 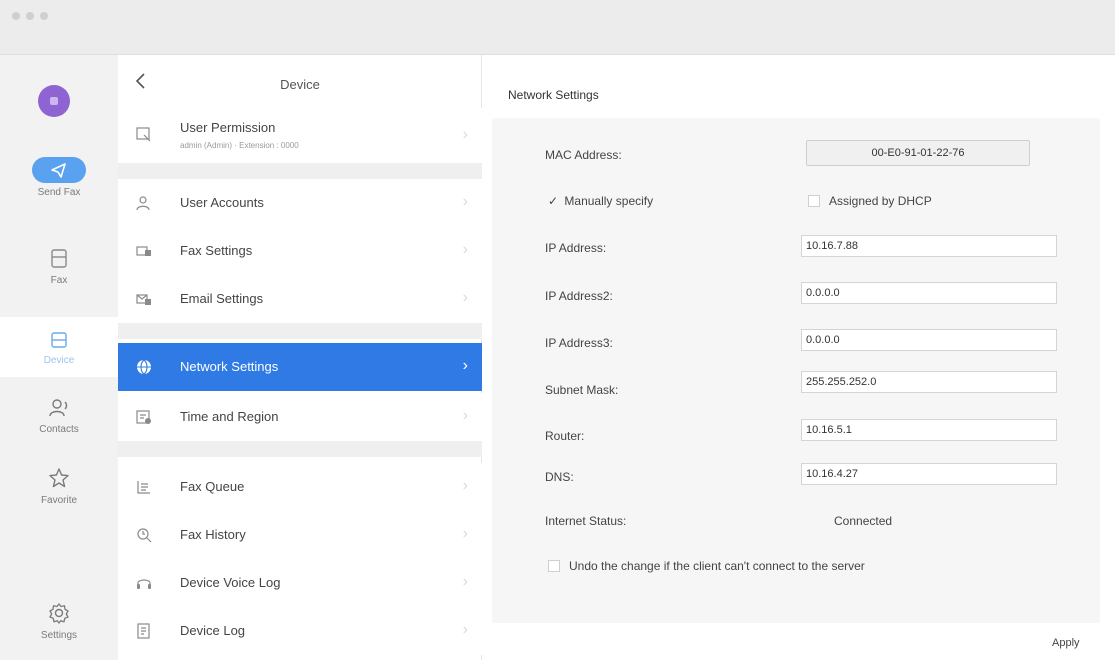 I want to click on ip-address-field, so click(x=929, y=246).